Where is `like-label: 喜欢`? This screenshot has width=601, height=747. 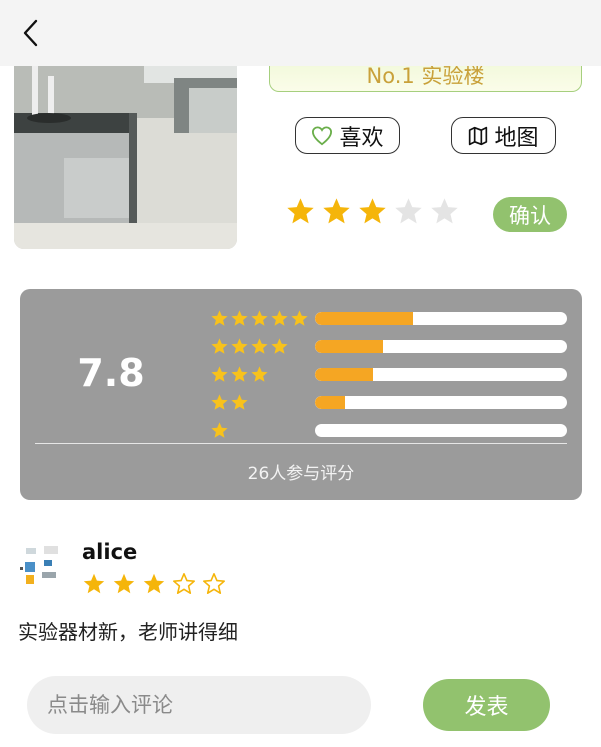
like-label: 喜欢 is located at coordinates (361, 138).